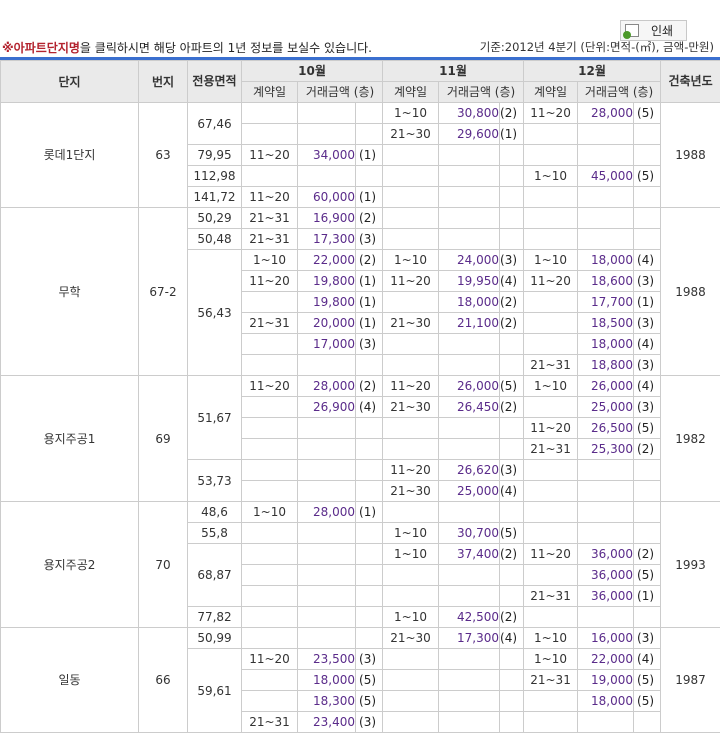 This screenshot has width=720, height=750. What do you see at coordinates (69, 291) in the screenshot?
I see `complex-name: 무학` at bounding box center [69, 291].